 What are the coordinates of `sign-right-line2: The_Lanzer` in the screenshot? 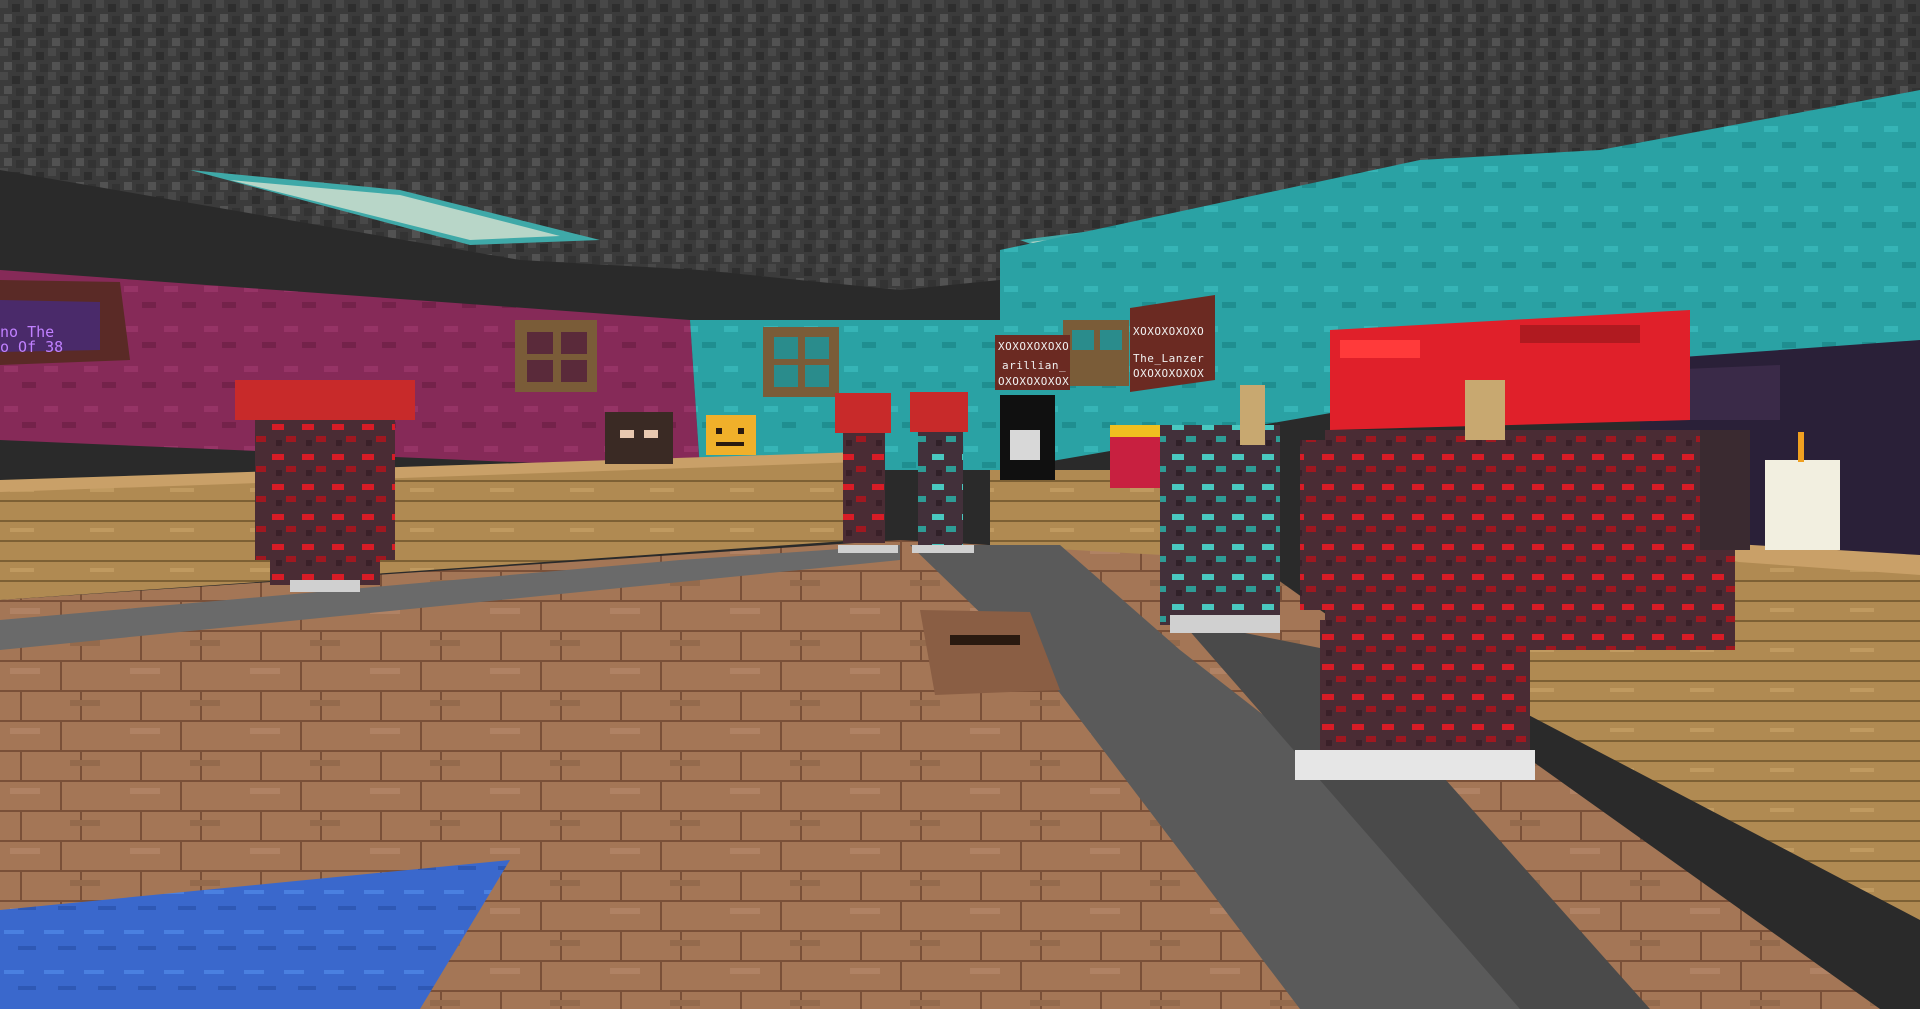 It's located at (1168, 358).